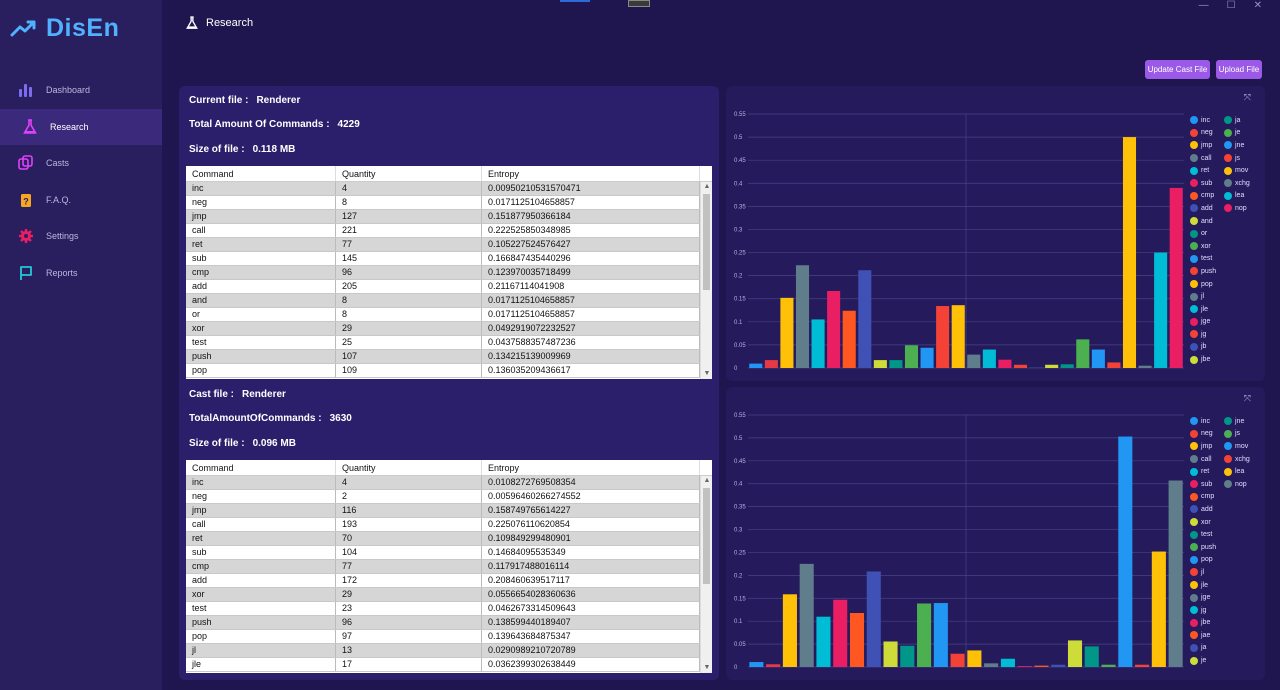 The height and width of the screenshot is (690, 1280). Describe the element at coordinates (449, 623) in the screenshot. I see `table-row: push 96 0.138599440189407` at that location.